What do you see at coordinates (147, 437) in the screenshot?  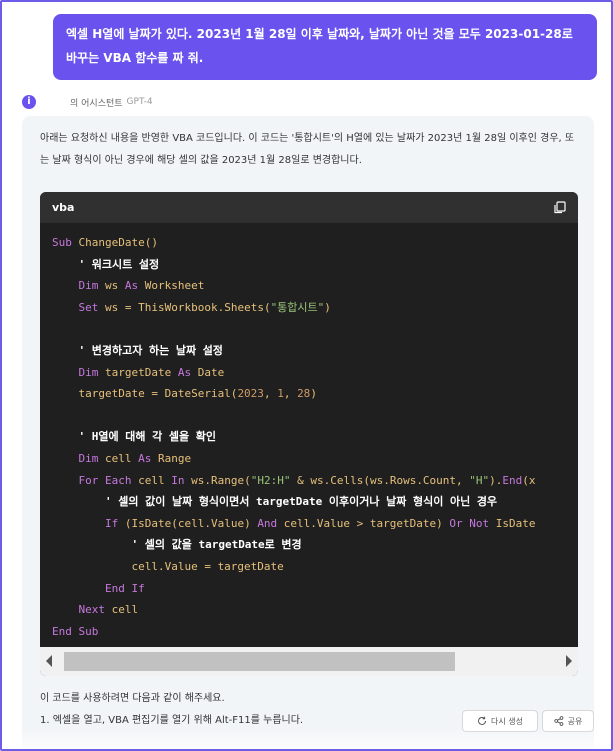 I see `code-line: ' H열에 대해 각 셀을 확인` at bounding box center [147, 437].